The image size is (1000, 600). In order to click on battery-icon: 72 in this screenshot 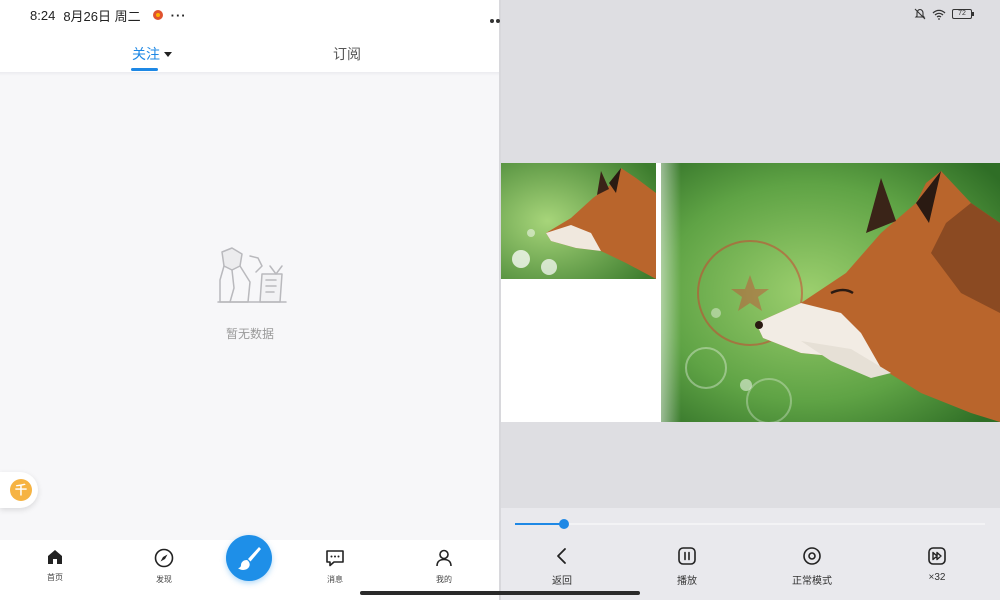, I will do `click(963, 14)`.